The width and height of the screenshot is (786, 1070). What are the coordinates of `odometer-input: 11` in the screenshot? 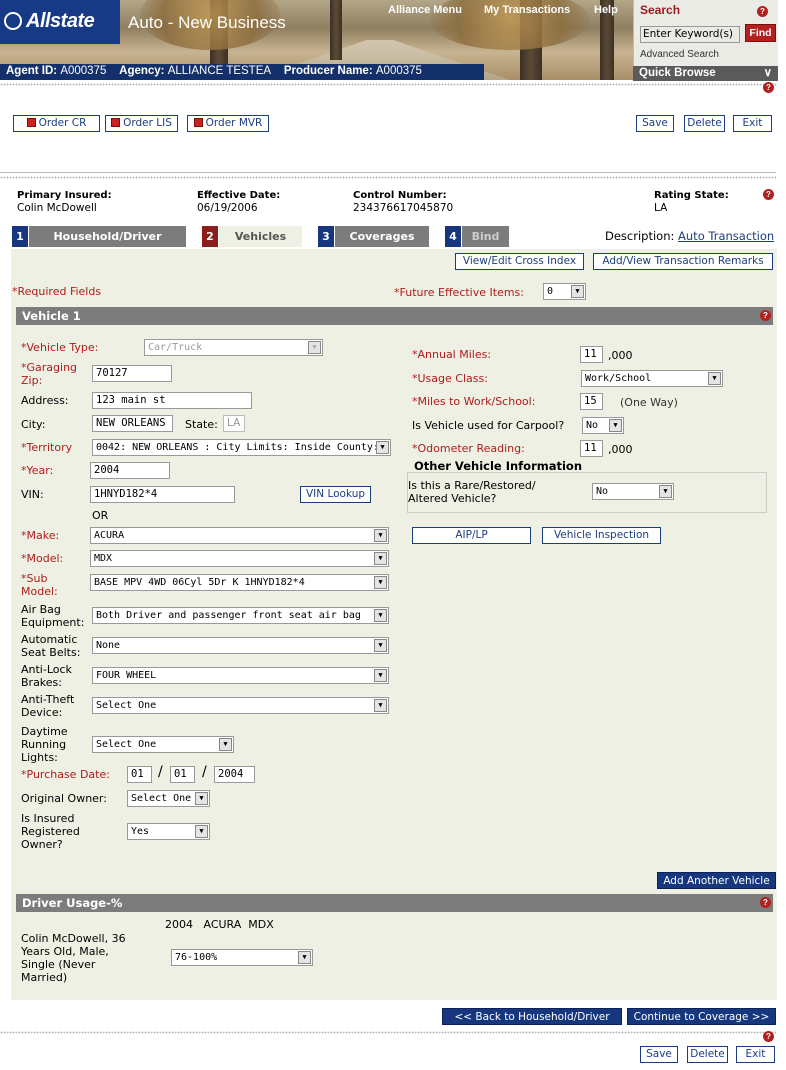 It's located at (591, 448).